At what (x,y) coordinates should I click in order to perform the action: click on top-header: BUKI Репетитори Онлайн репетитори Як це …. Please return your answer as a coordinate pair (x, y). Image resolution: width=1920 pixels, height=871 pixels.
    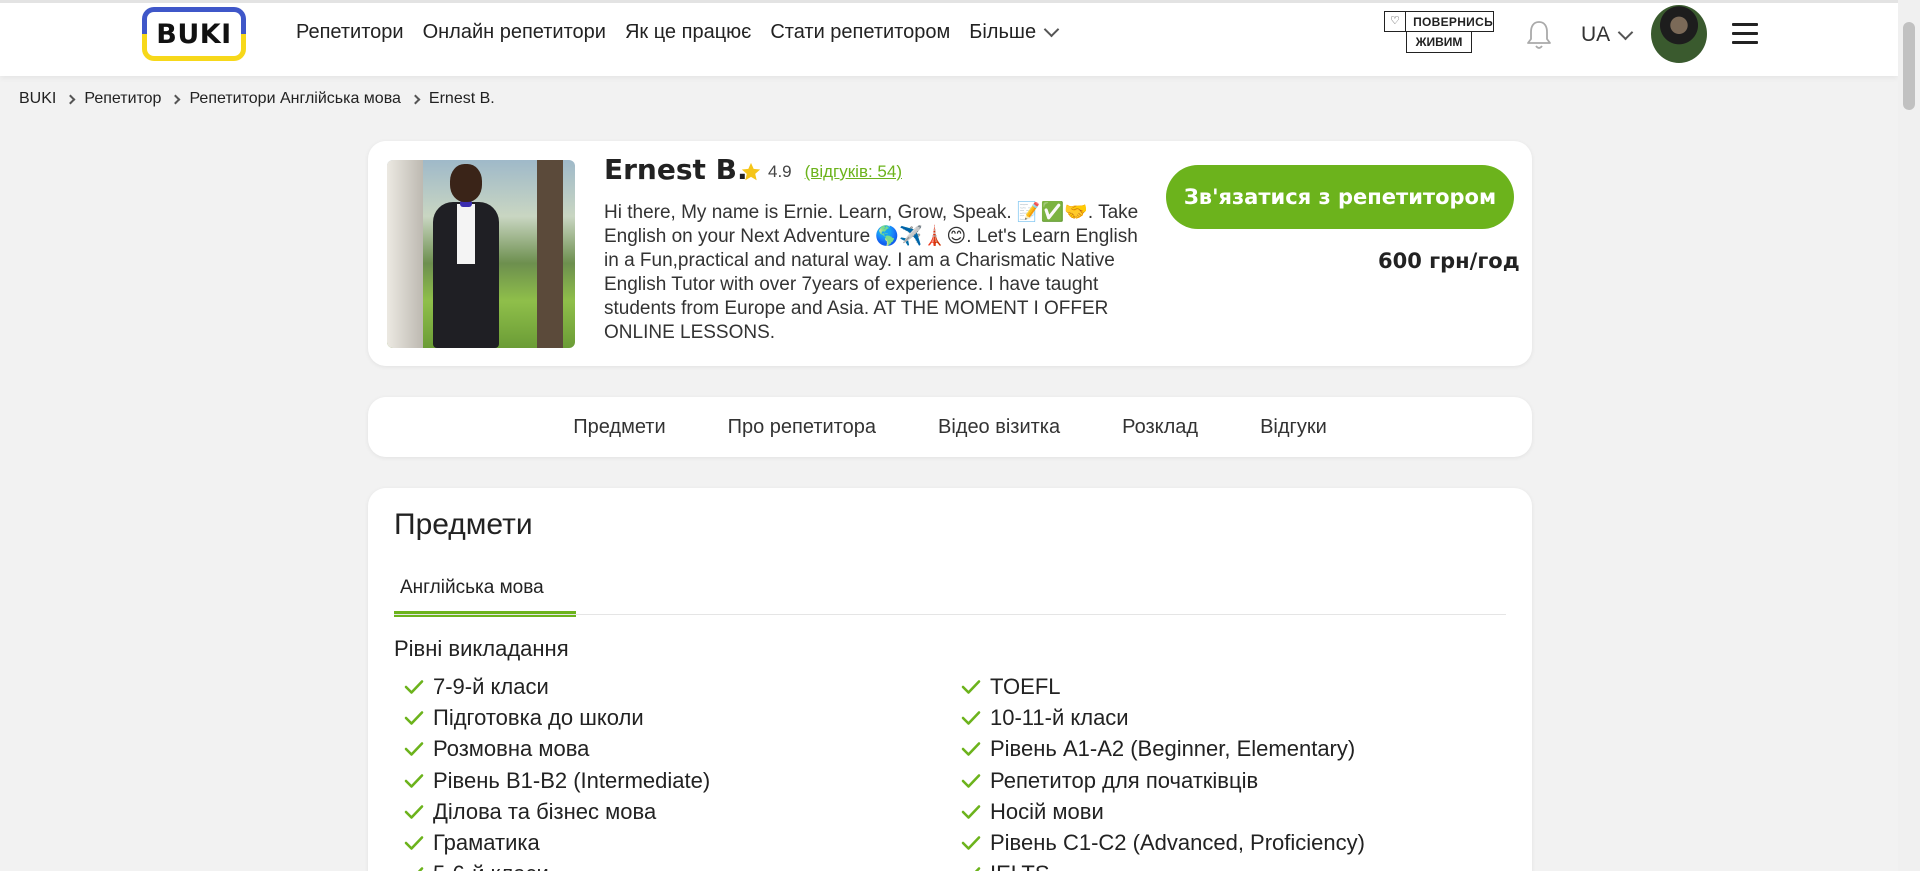
    Looking at the image, I should click on (949, 38).